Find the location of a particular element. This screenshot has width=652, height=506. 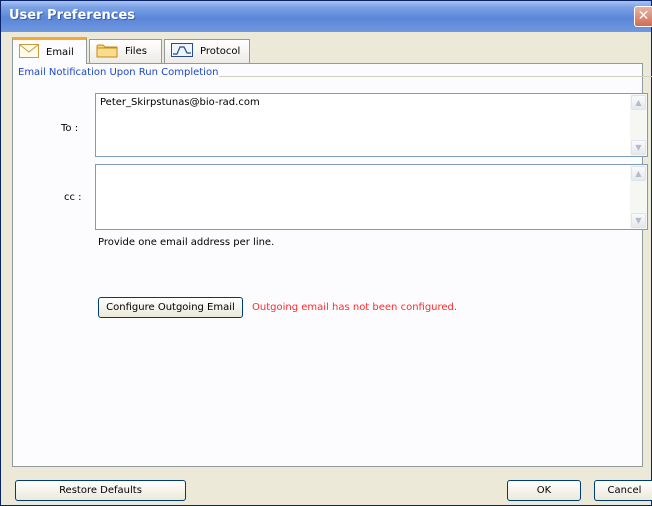

tab-email: Email is located at coordinates (49, 50).